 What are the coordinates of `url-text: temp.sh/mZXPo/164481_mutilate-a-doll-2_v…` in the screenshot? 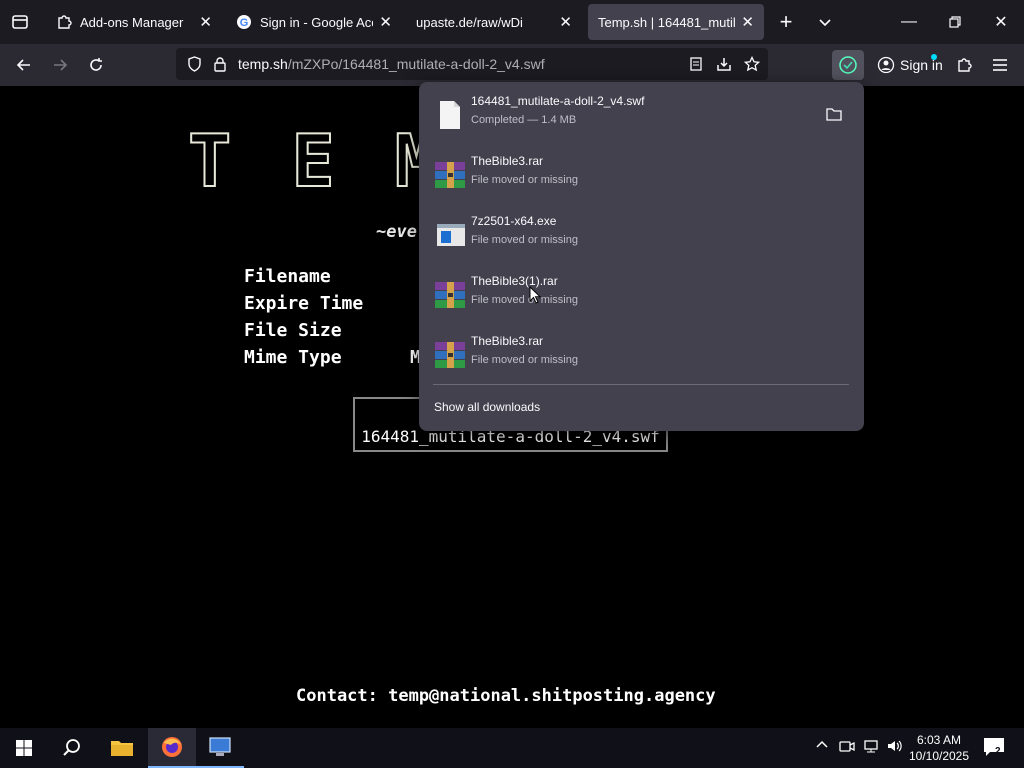 It's located at (391, 64).